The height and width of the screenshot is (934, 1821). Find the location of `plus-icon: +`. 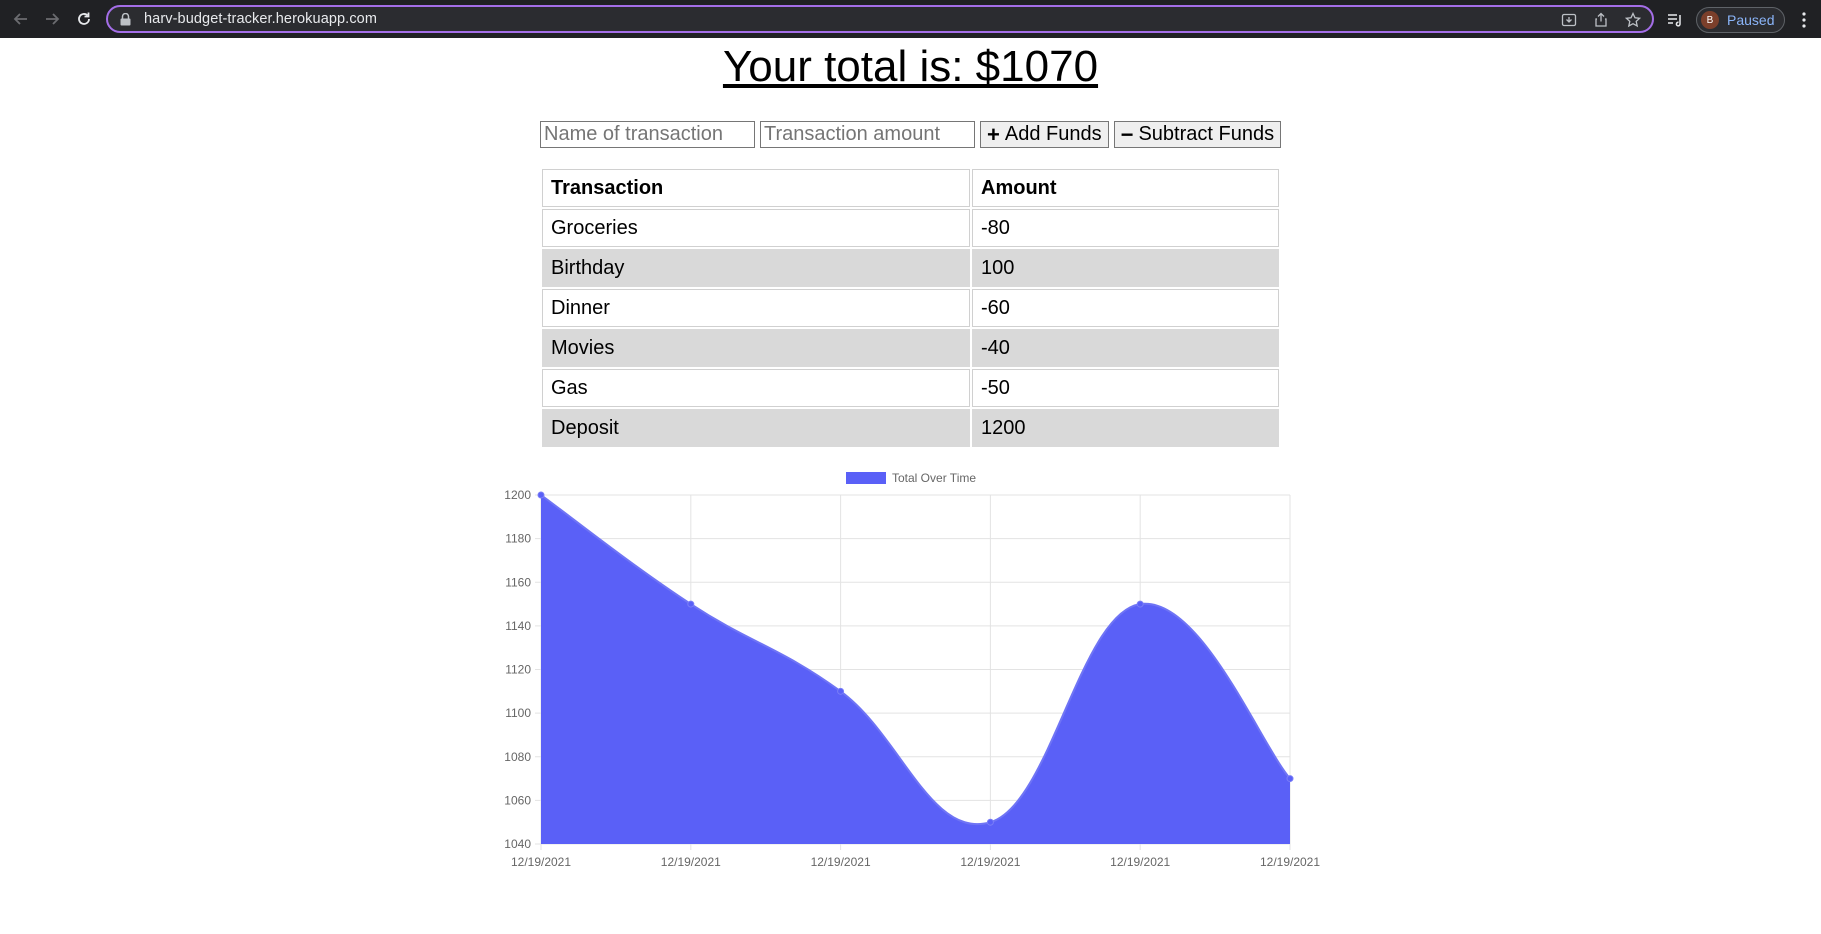

plus-icon: + is located at coordinates (993, 134).